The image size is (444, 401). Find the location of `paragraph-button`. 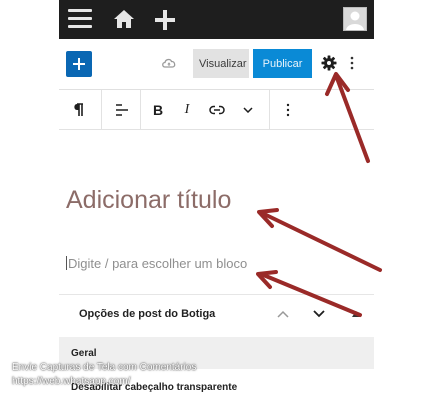

paragraph-button is located at coordinates (78, 109).